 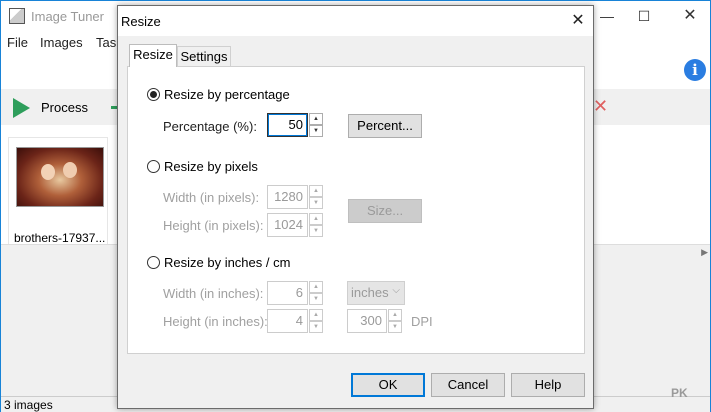 What do you see at coordinates (211, 166) in the screenshot?
I see `pixels-radio-label: Resize by pixels` at bounding box center [211, 166].